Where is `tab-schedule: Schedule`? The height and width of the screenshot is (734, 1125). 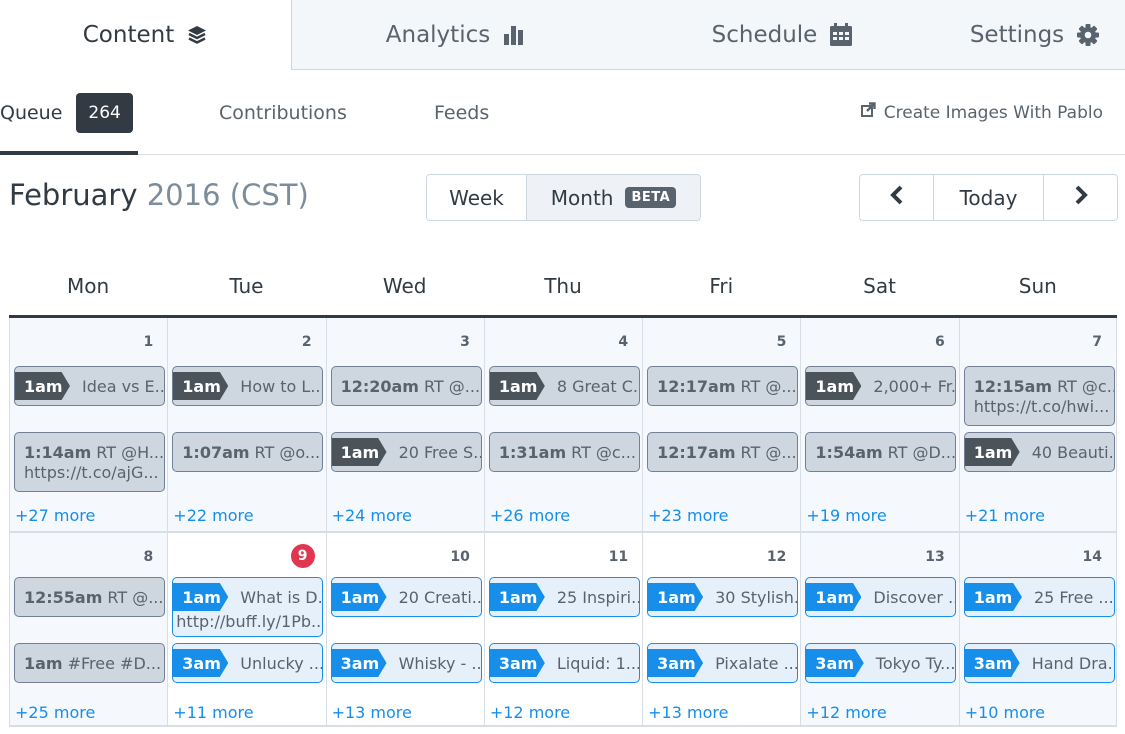
tab-schedule: Schedule is located at coordinates (782, 35).